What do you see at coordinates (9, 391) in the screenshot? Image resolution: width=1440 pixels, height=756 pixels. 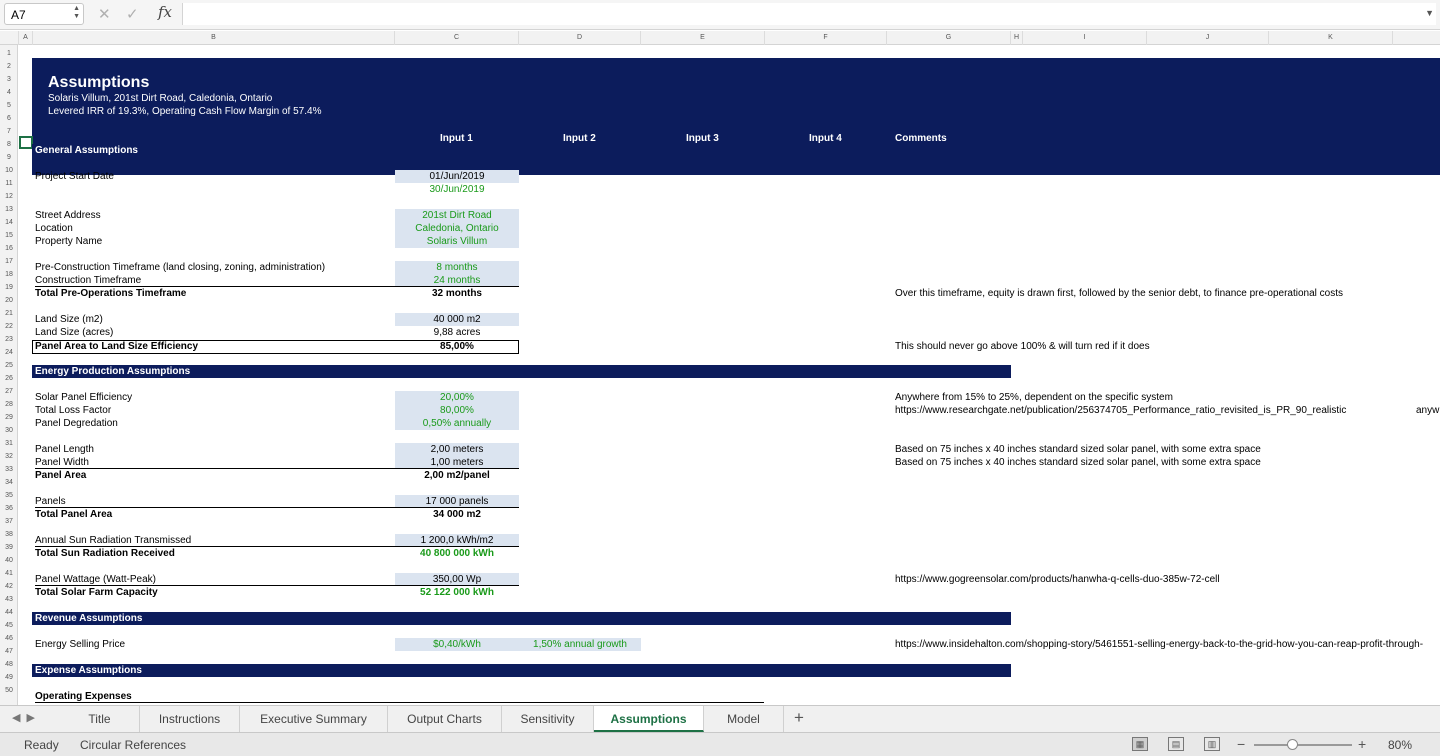 I see `row-header: 27` at bounding box center [9, 391].